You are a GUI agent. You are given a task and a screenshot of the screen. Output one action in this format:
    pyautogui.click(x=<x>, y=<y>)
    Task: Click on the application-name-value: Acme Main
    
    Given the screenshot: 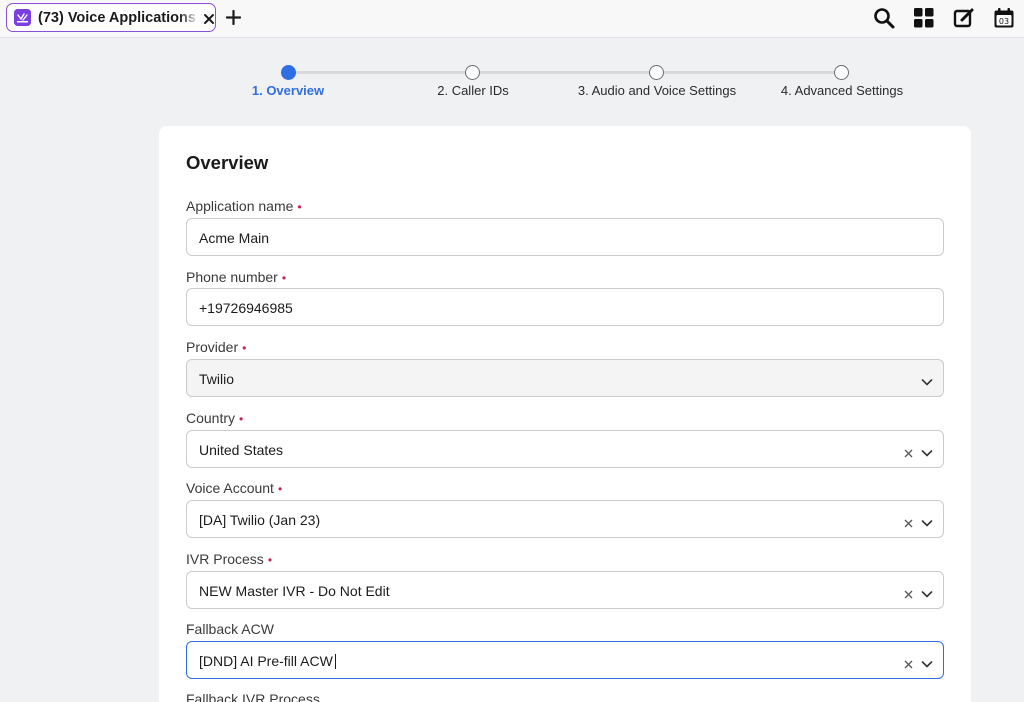 What is the action you would take?
    pyautogui.click(x=234, y=238)
    